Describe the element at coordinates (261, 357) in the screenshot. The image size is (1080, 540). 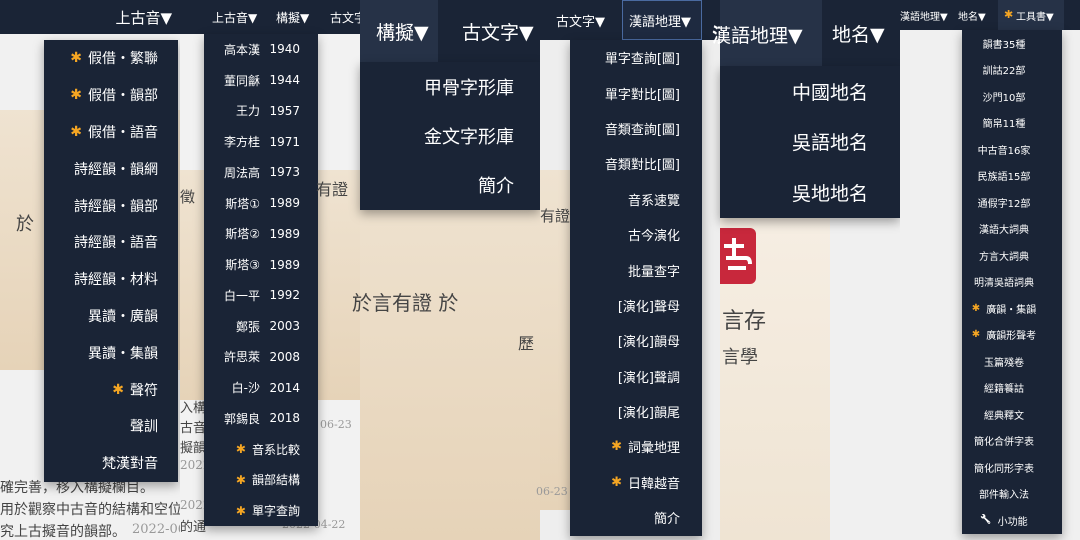
I see `menu-item: 許思萊 2008` at that location.